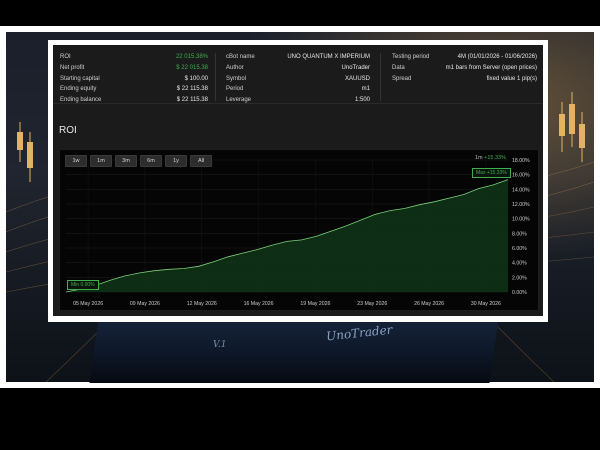 The height and width of the screenshot is (450, 600). I want to click on stat-label: Symbol, so click(236, 78).